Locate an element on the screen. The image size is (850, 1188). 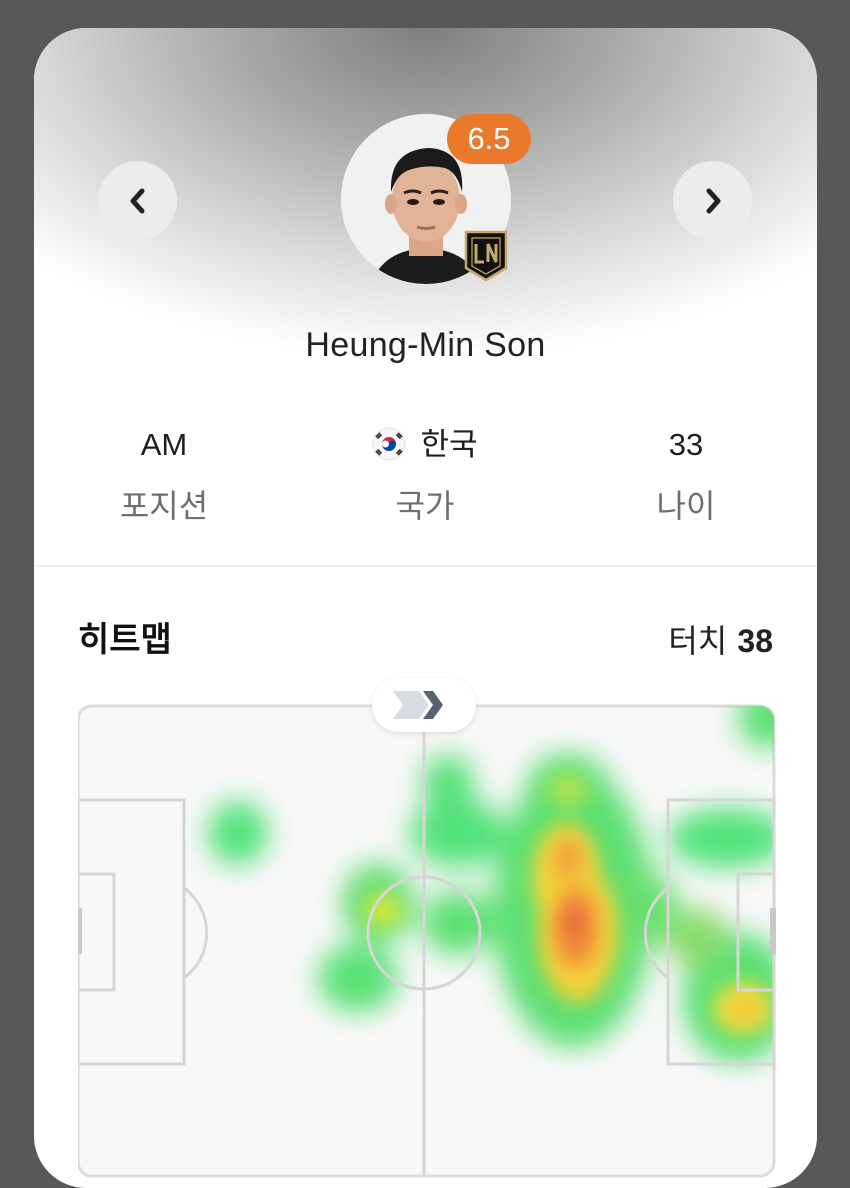
player-name: Heung-Min Son is located at coordinates (425, 345).